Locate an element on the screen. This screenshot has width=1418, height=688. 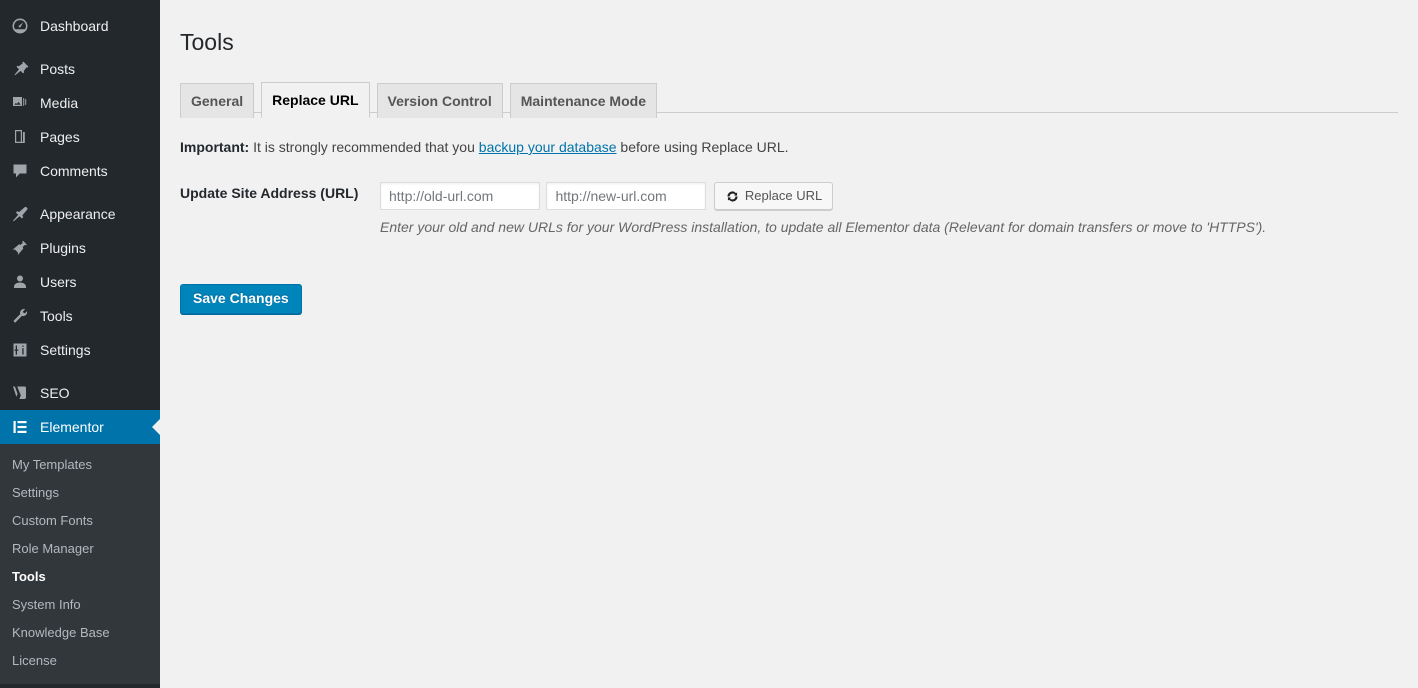
replace-url-button: Replace URL is located at coordinates (773, 196).